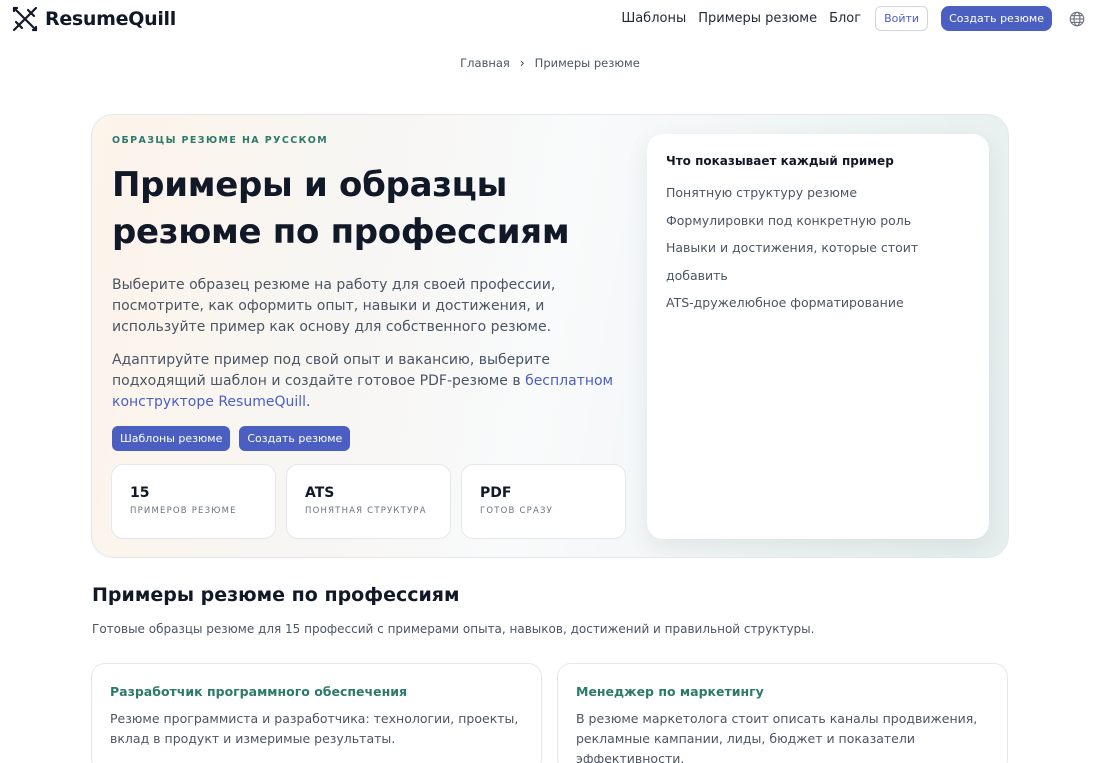 The width and height of the screenshot is (1100, 763). I want to click on logo: ResumeQuill, so click(93, 19).